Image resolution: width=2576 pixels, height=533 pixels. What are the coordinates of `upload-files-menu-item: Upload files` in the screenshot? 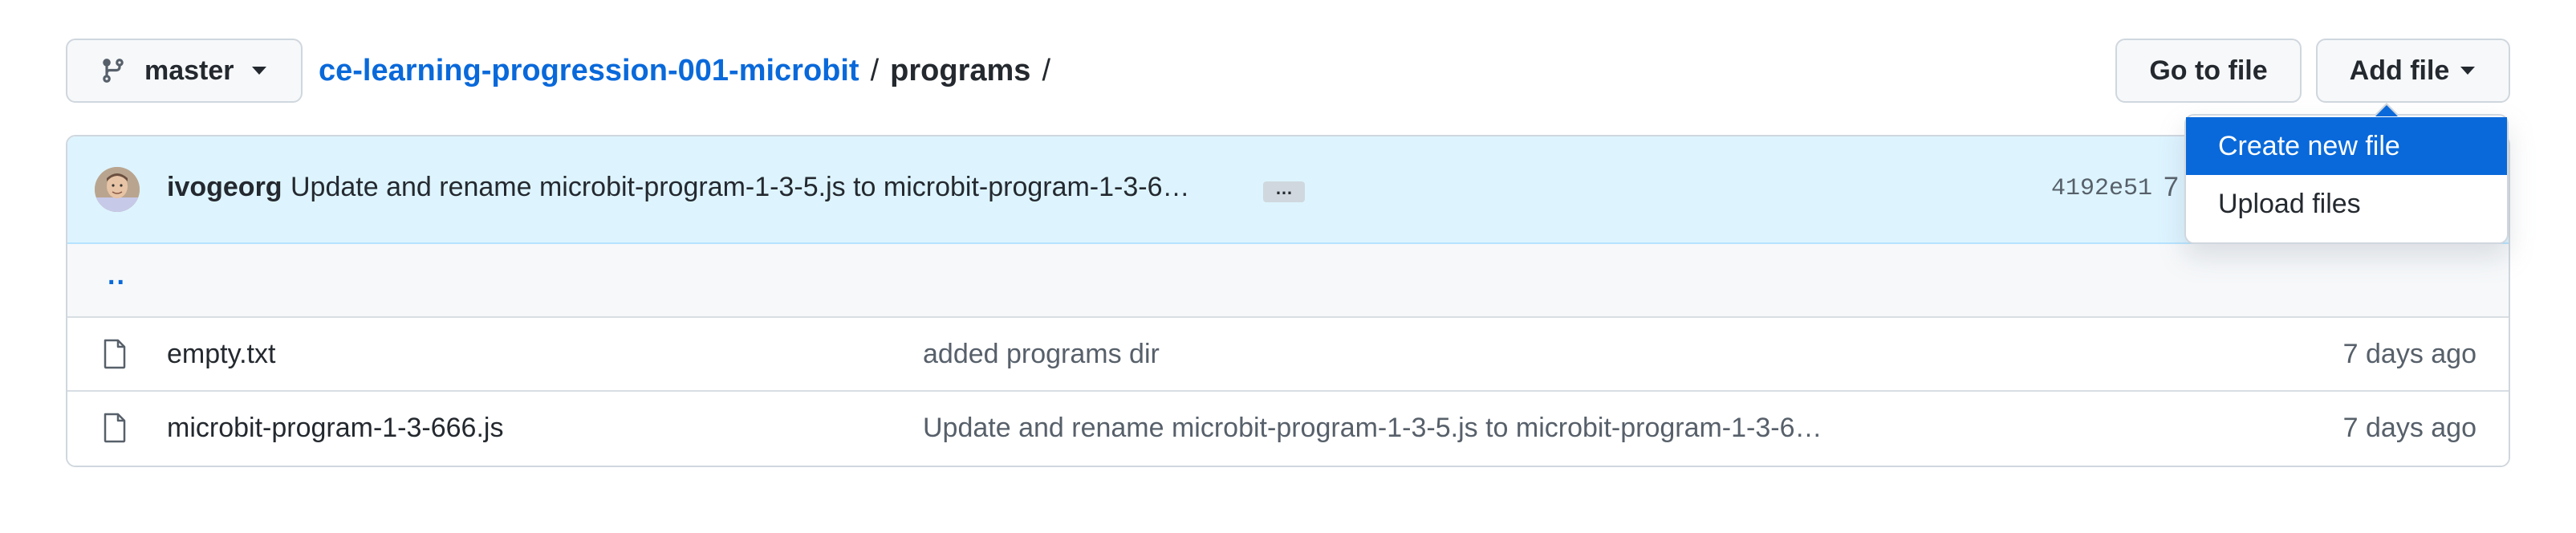 It's located at (2346, 204).